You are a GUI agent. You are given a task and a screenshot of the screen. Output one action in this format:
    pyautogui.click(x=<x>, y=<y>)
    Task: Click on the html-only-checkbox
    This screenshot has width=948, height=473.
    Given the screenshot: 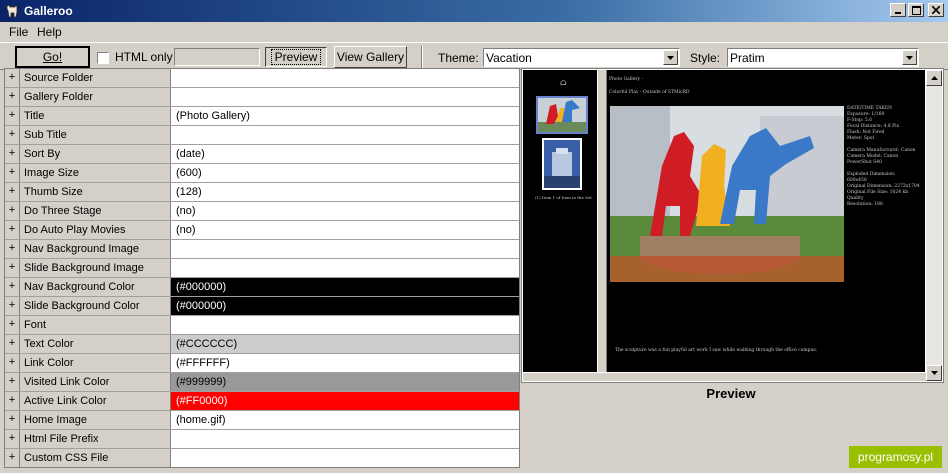 What is the action you would take?
    pyautogui.click(x=103, y=58)
    